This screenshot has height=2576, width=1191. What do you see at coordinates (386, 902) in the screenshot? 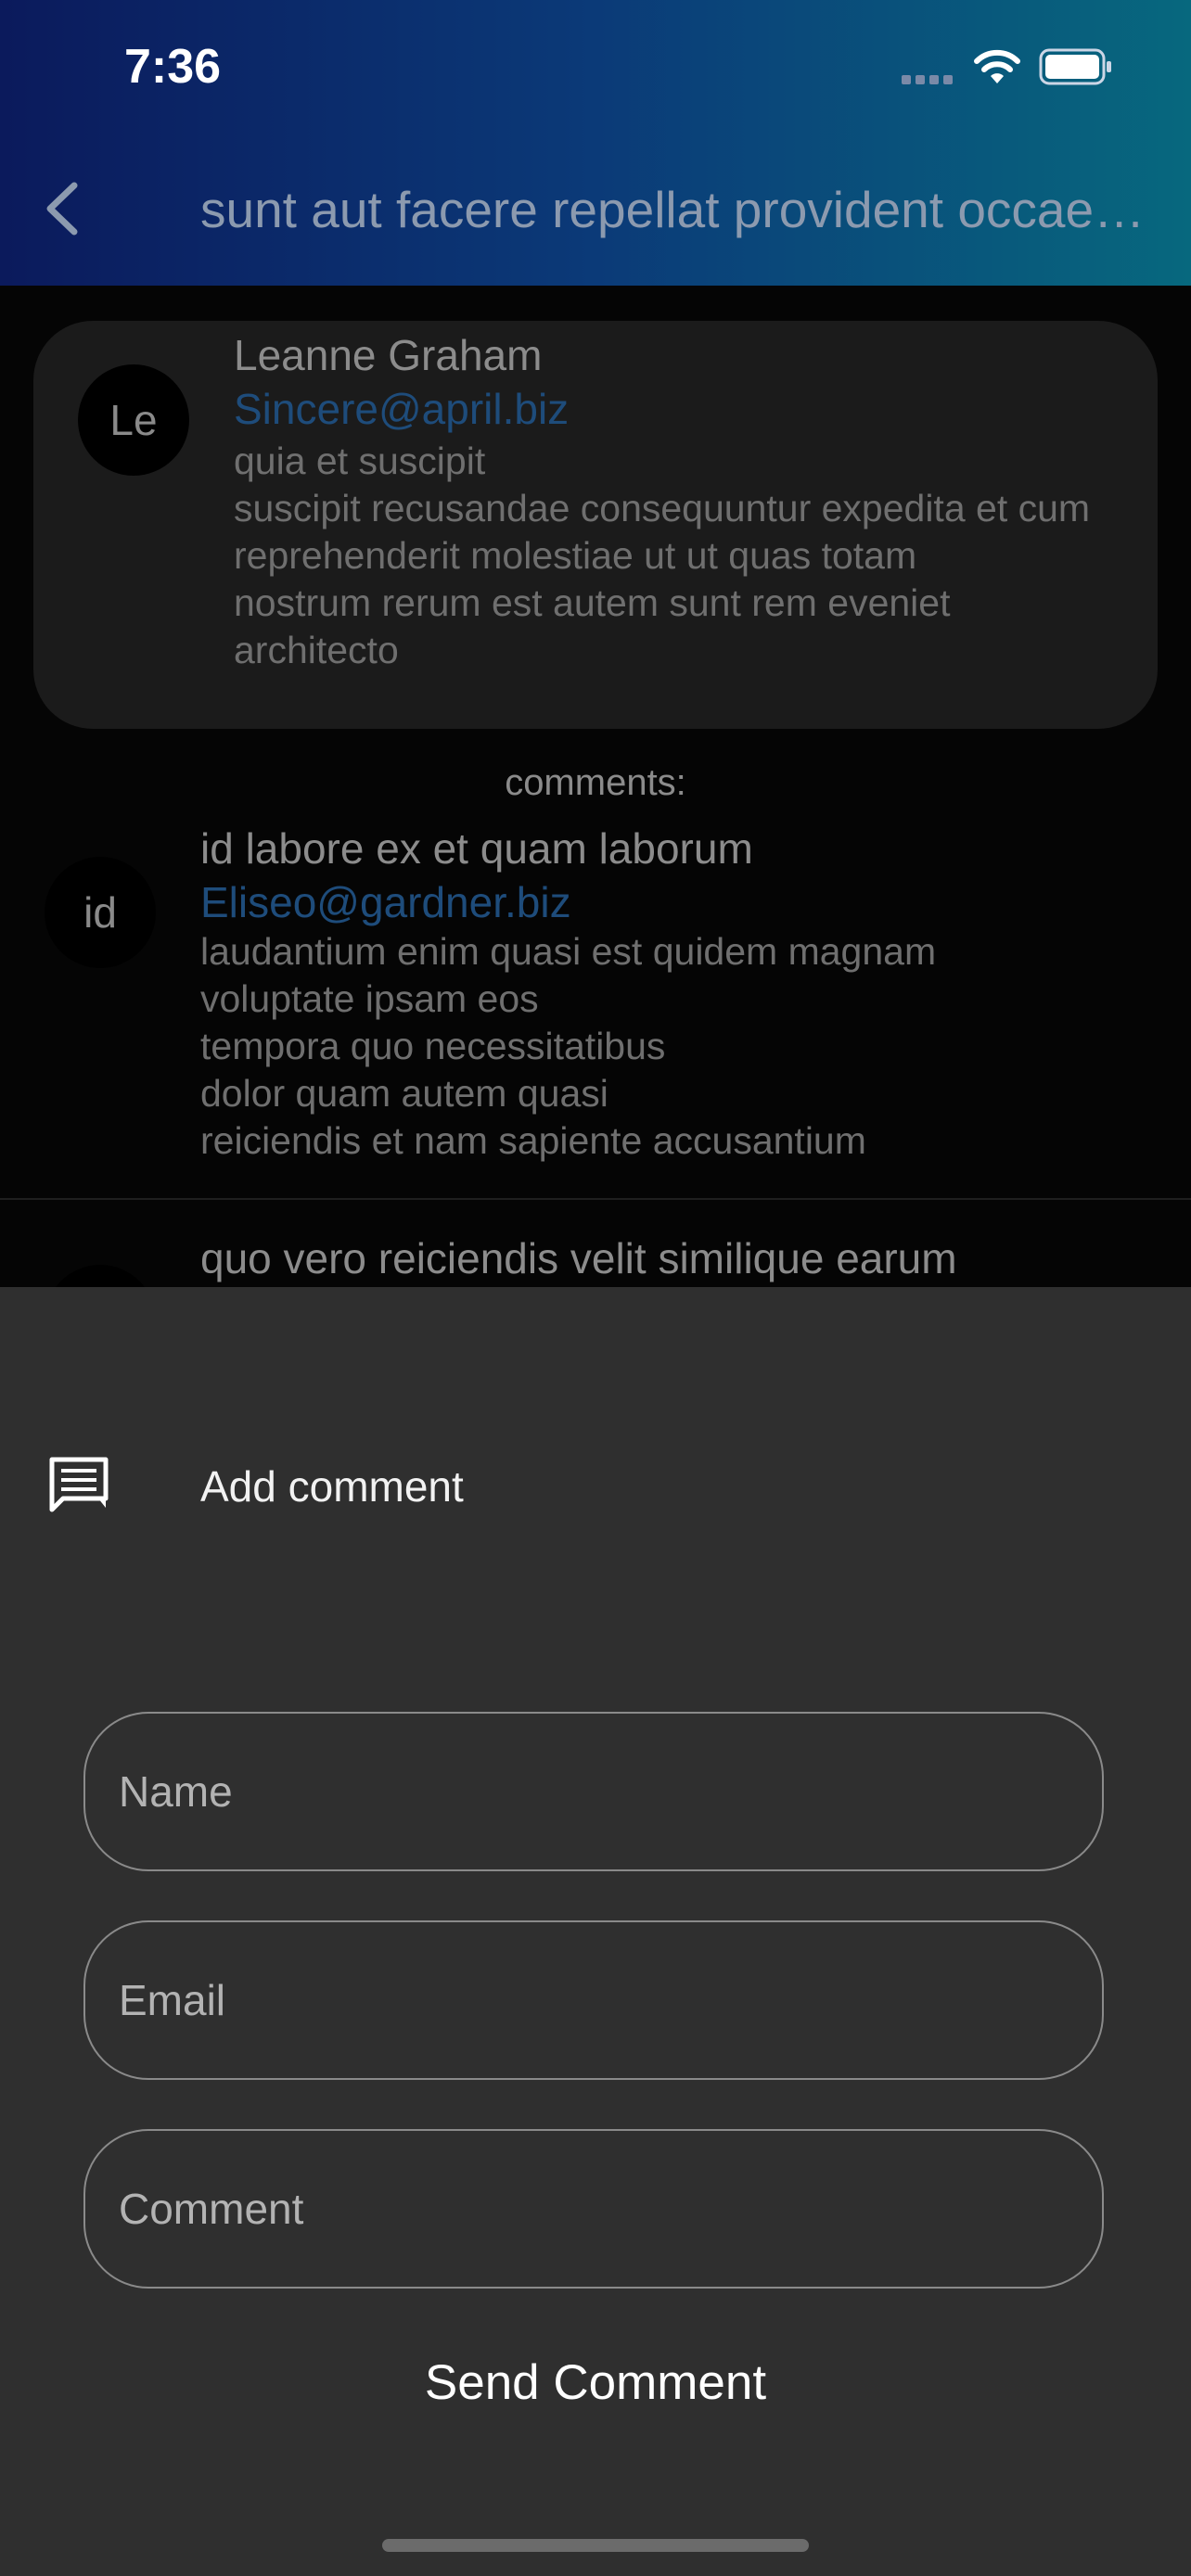
I see `comment-email: Eliseo@gardner.biz` at bounding box center [386, 902].